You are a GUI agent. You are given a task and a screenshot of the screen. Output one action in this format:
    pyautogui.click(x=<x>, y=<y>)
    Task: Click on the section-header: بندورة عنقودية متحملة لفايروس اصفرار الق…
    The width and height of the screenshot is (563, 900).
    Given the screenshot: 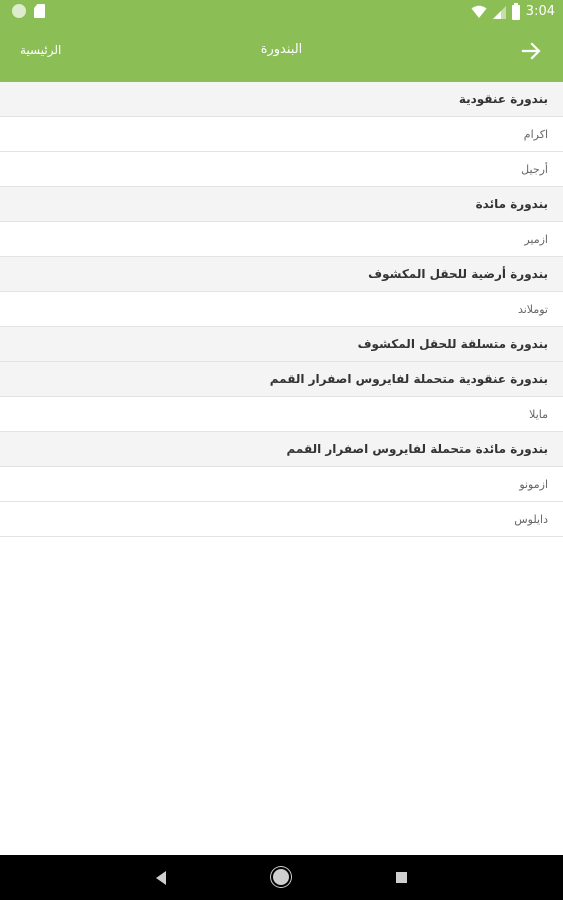 What is the action you would take?
    pyautogui.click(x=281, y=379)
    